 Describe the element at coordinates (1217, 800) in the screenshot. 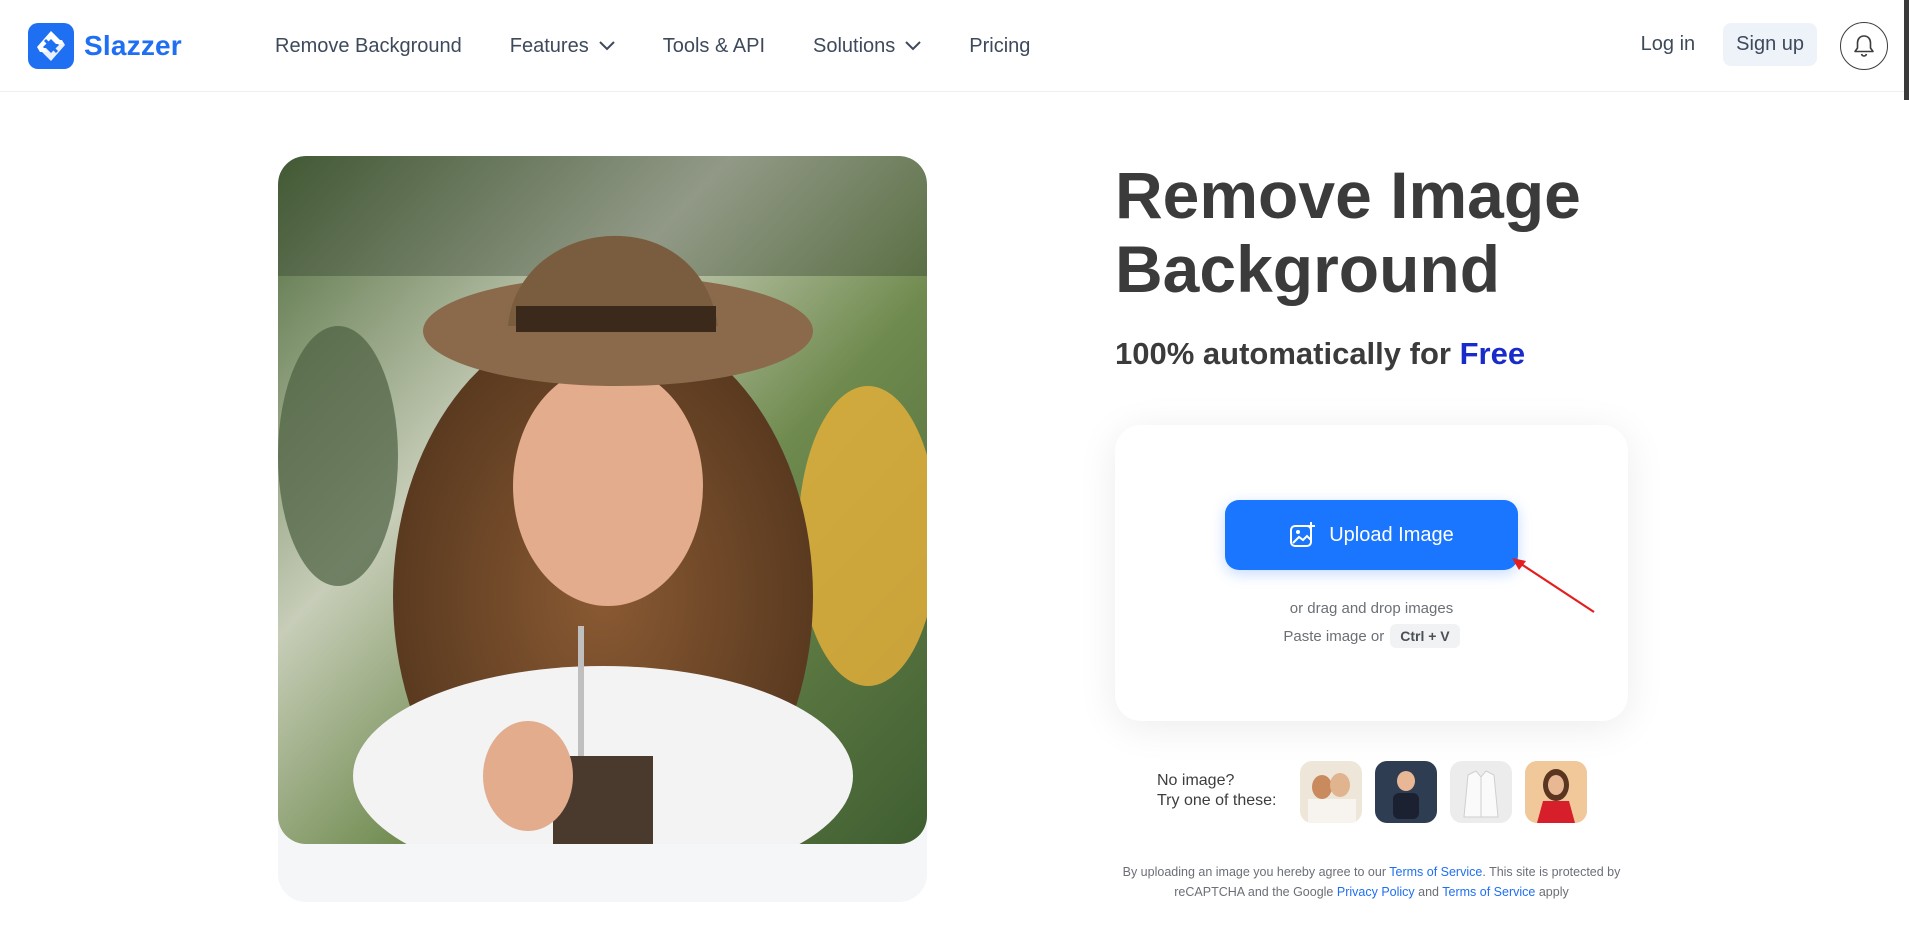

I see `sample-prompt-line2: Try one of these:` at that location.